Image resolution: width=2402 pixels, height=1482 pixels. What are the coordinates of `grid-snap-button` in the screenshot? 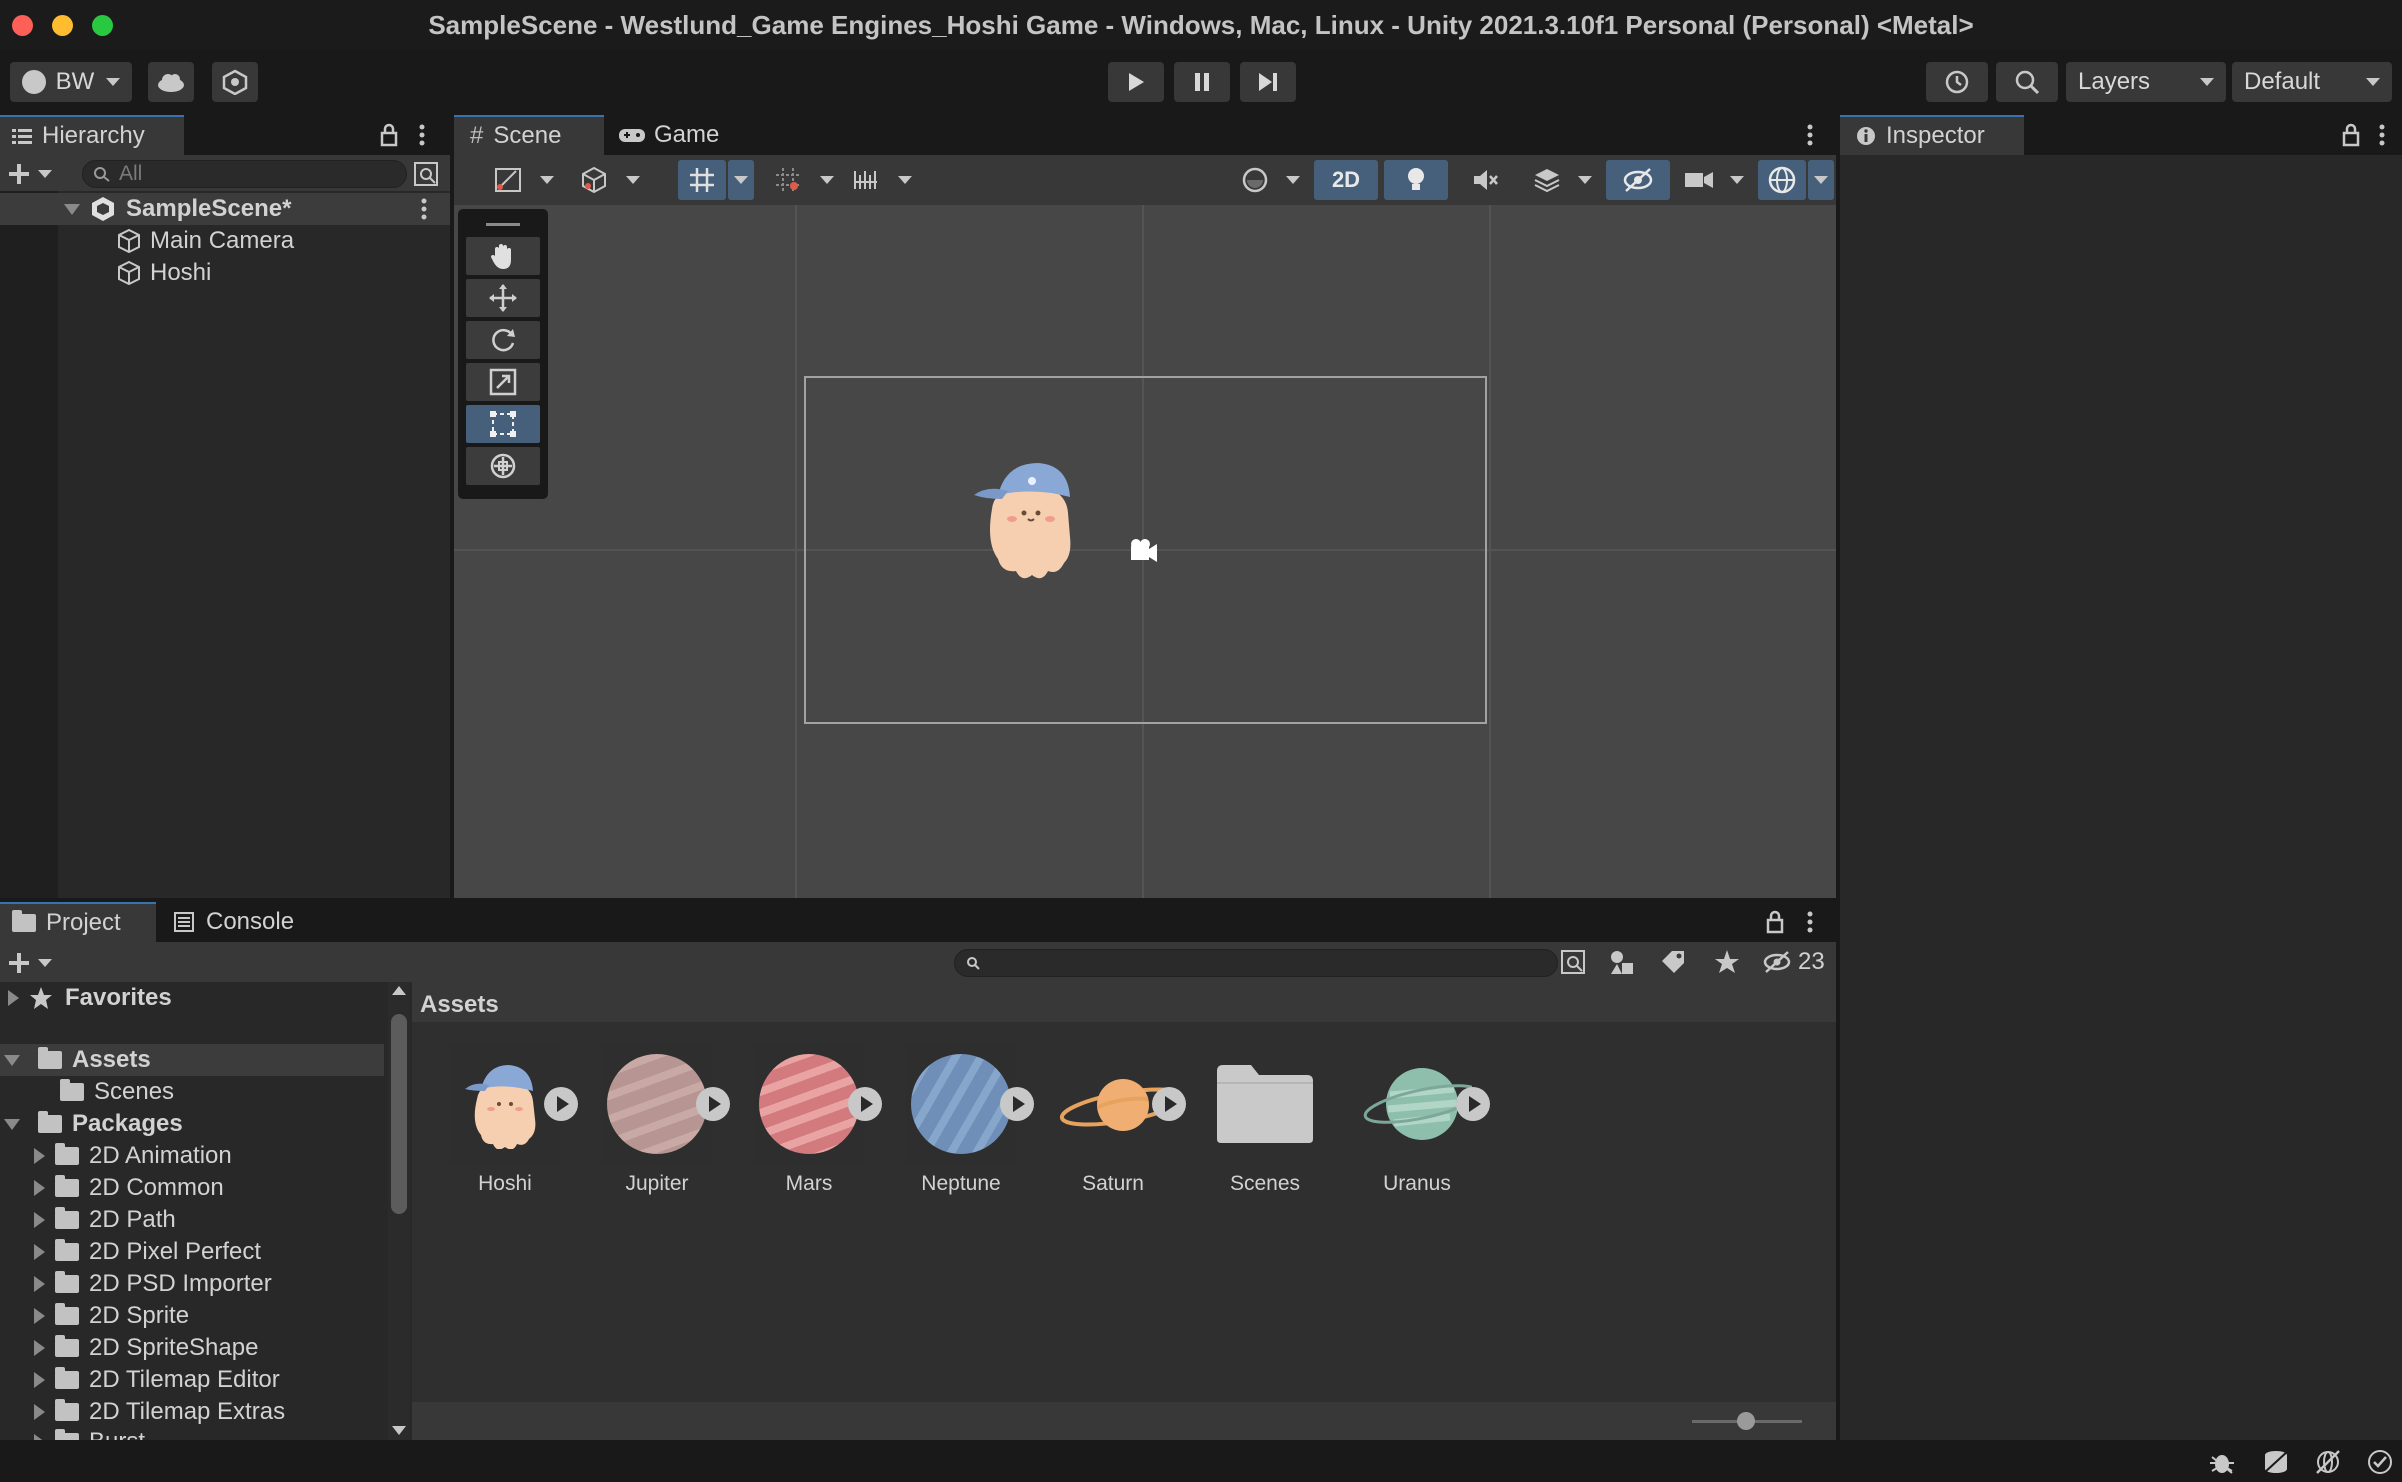 It's located at (702, 180).